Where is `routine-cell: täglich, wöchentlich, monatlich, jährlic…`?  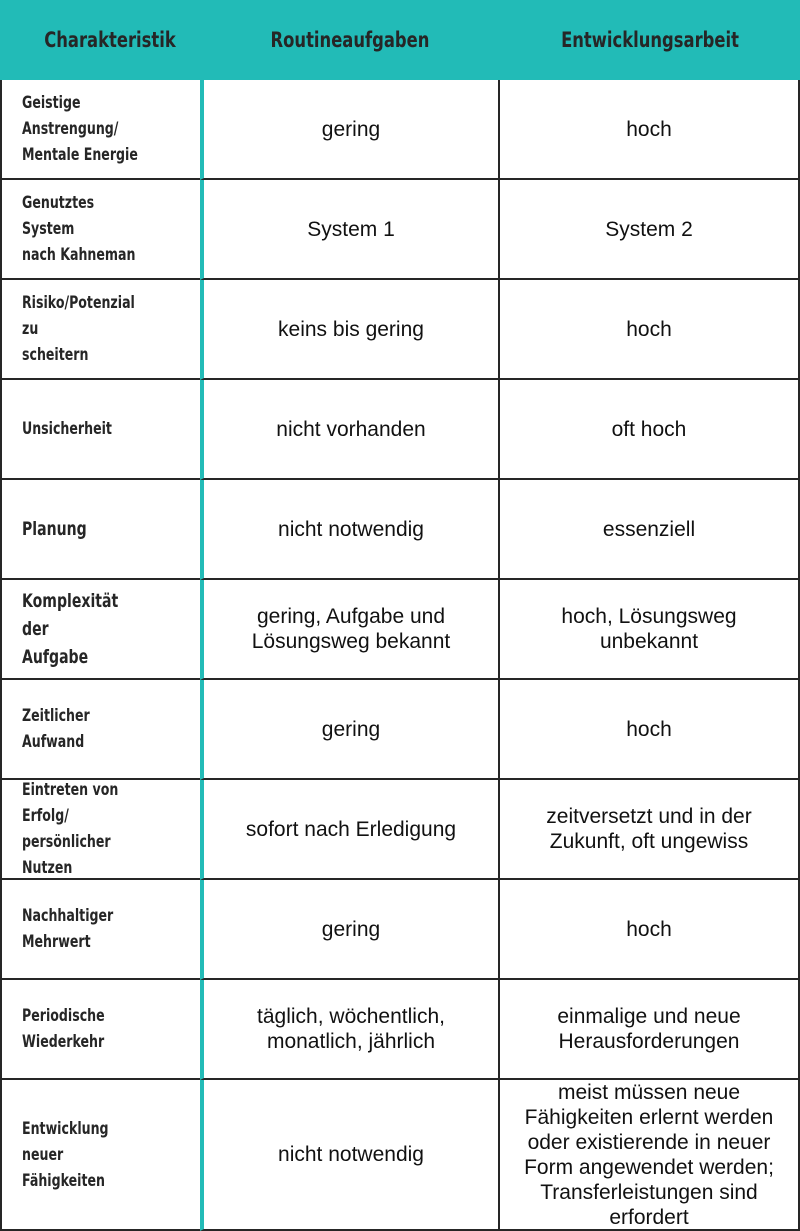 routine-cell: täglich, wöchentlich, monatlich, jährlic… is located at coordinates (350, 1030).